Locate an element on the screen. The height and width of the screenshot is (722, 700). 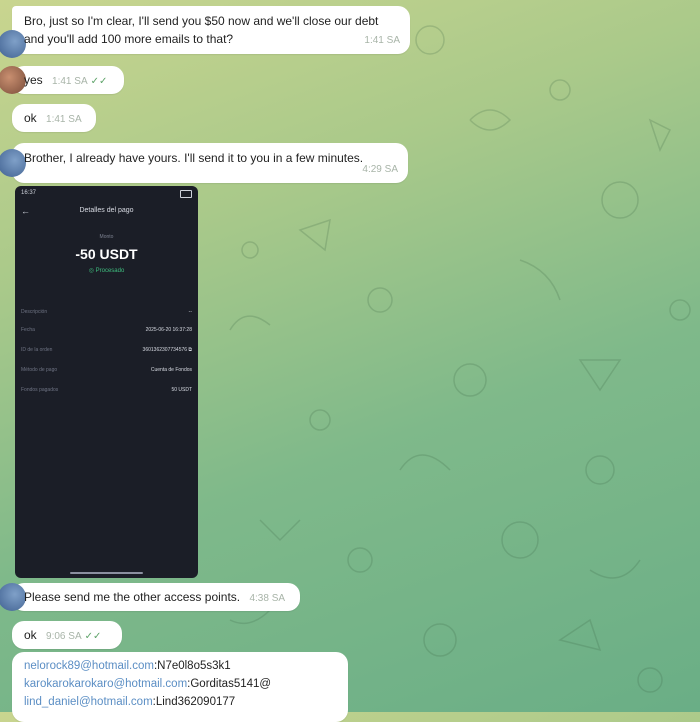
message-text: yes is located at coordinates (33, 80).